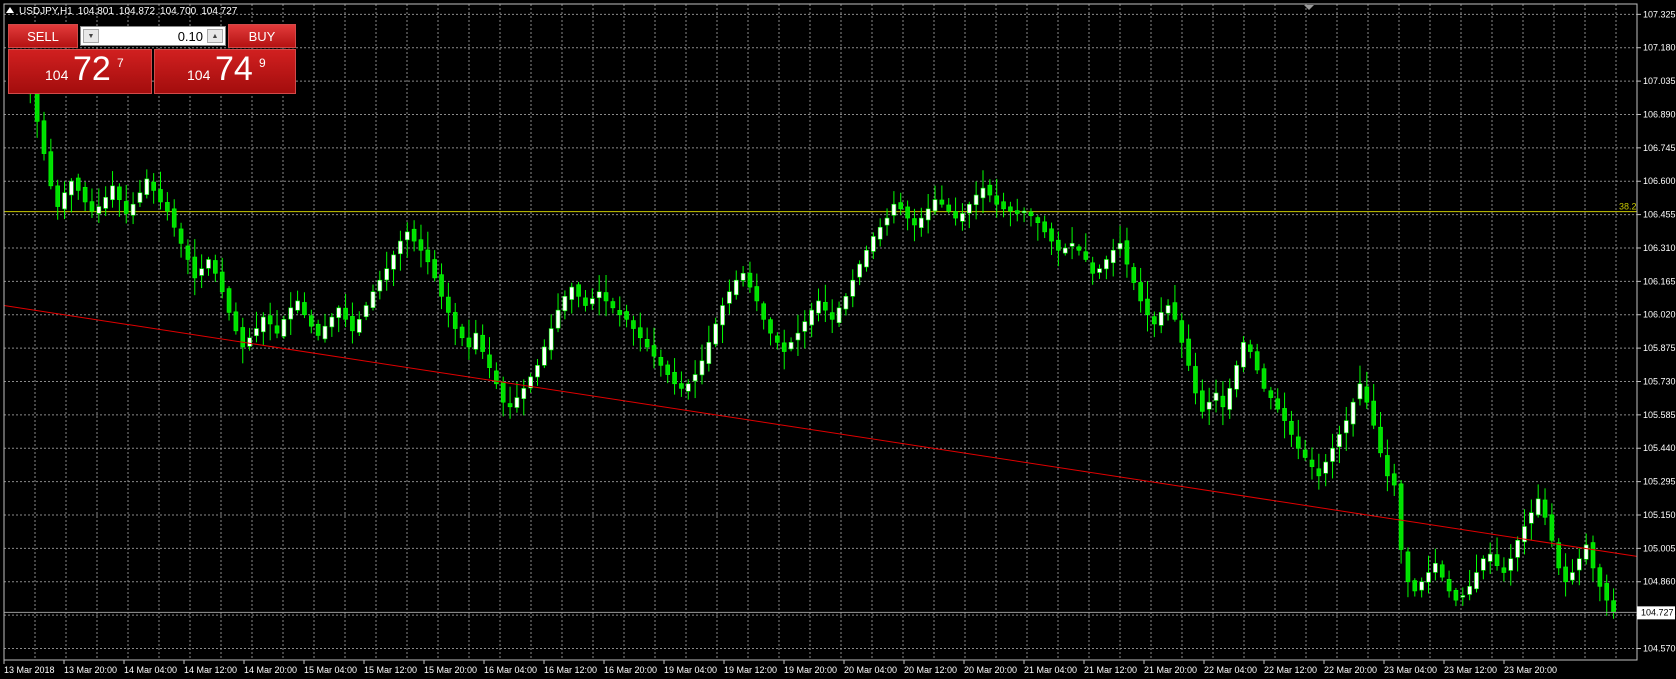  What do you see at coordinates (137, 11) in the screenshot?
I see `ohlc-high: 104.872` at bounding box center [137, 11].